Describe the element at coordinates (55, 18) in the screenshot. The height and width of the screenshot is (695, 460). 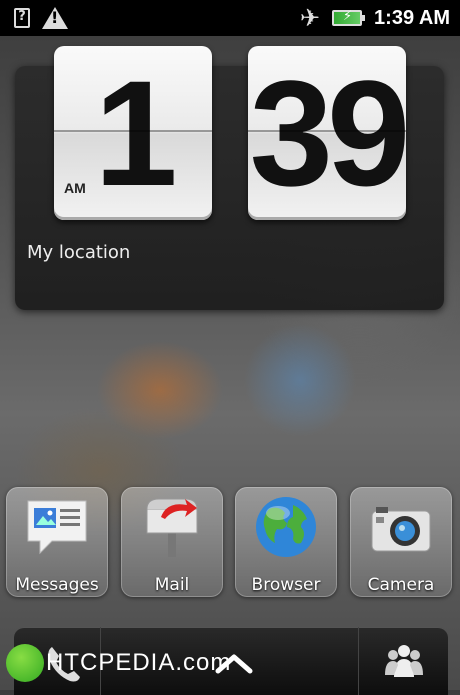
I see `warning-icon` at that location.